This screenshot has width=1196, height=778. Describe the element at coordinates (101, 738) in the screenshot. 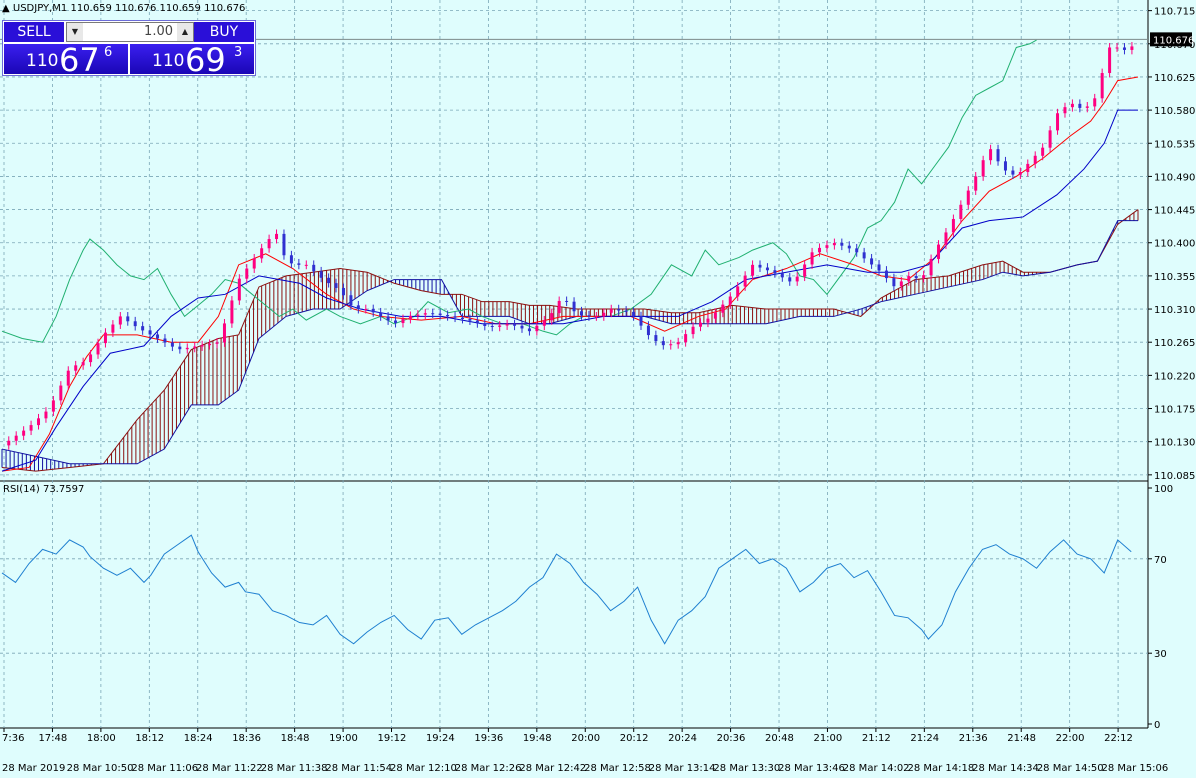

I see `time-tick-label: 18:00` at that location.